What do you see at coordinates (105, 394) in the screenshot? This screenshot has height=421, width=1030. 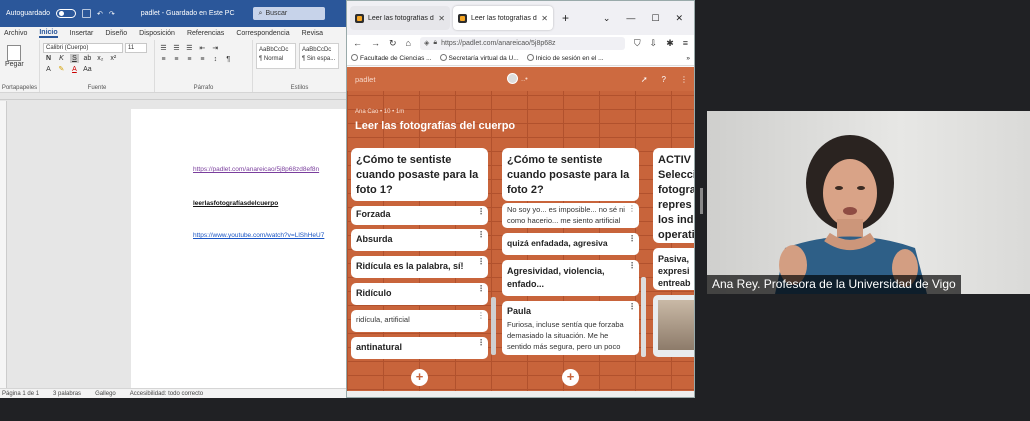 I see `status-language: Gallego` at bounding box center [105, 394].